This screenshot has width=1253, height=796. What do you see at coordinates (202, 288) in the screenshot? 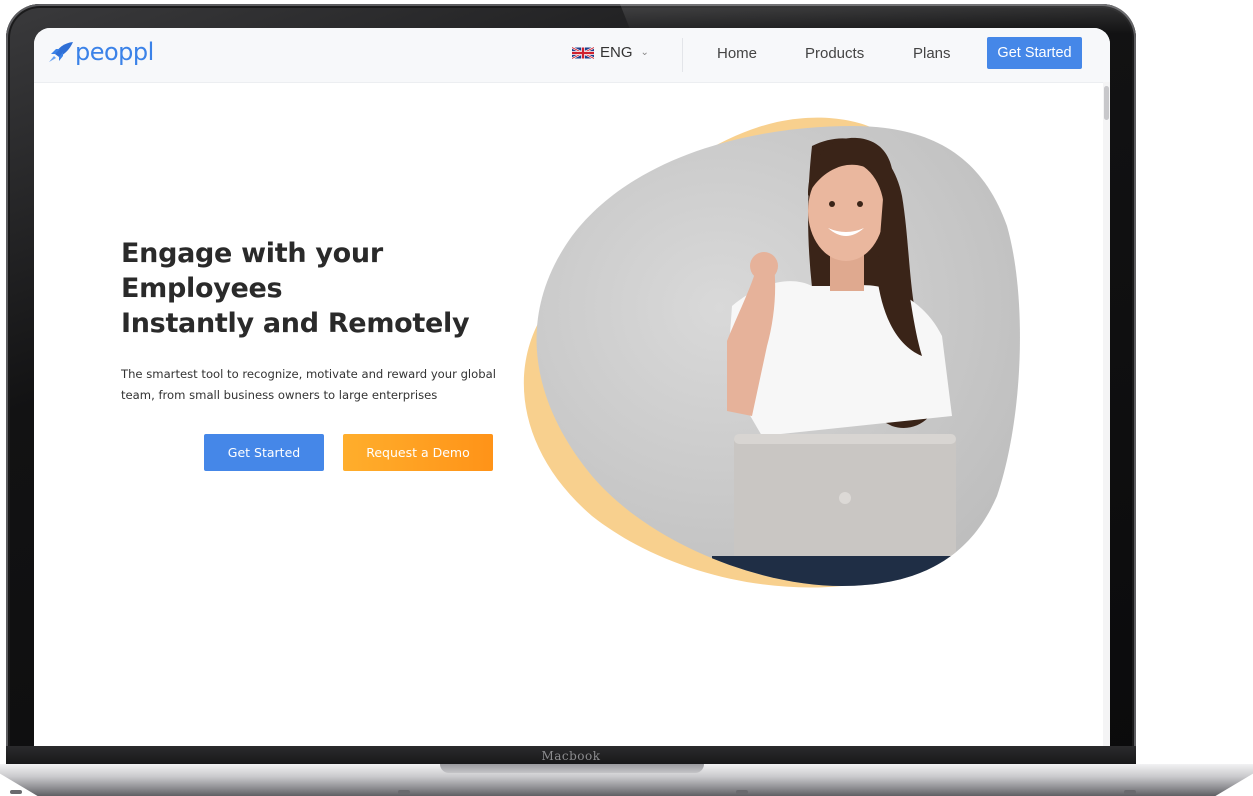
I see `hero-heading-line: Employees` at bounding box center [202, 288].